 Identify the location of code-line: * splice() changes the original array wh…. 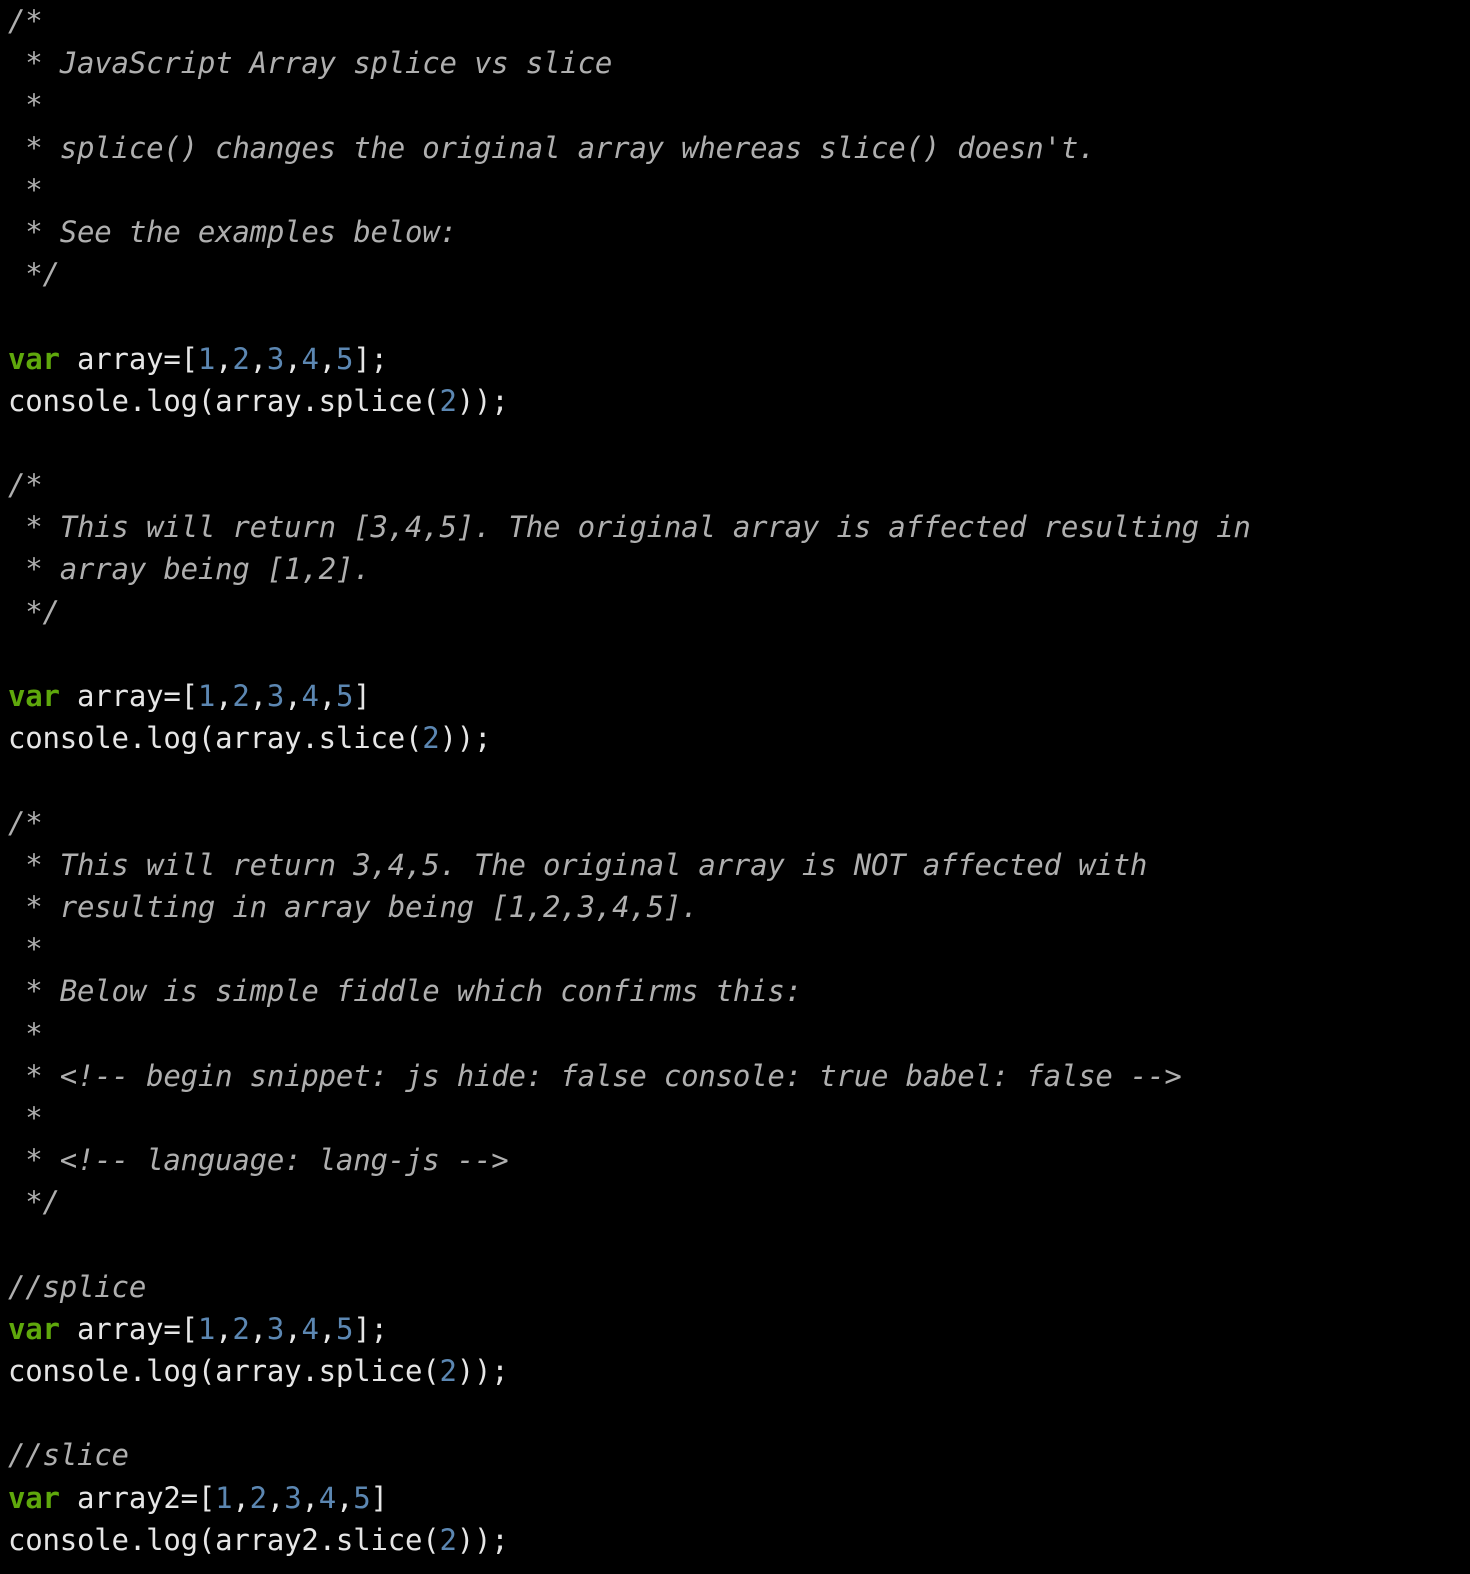
(735, 148).